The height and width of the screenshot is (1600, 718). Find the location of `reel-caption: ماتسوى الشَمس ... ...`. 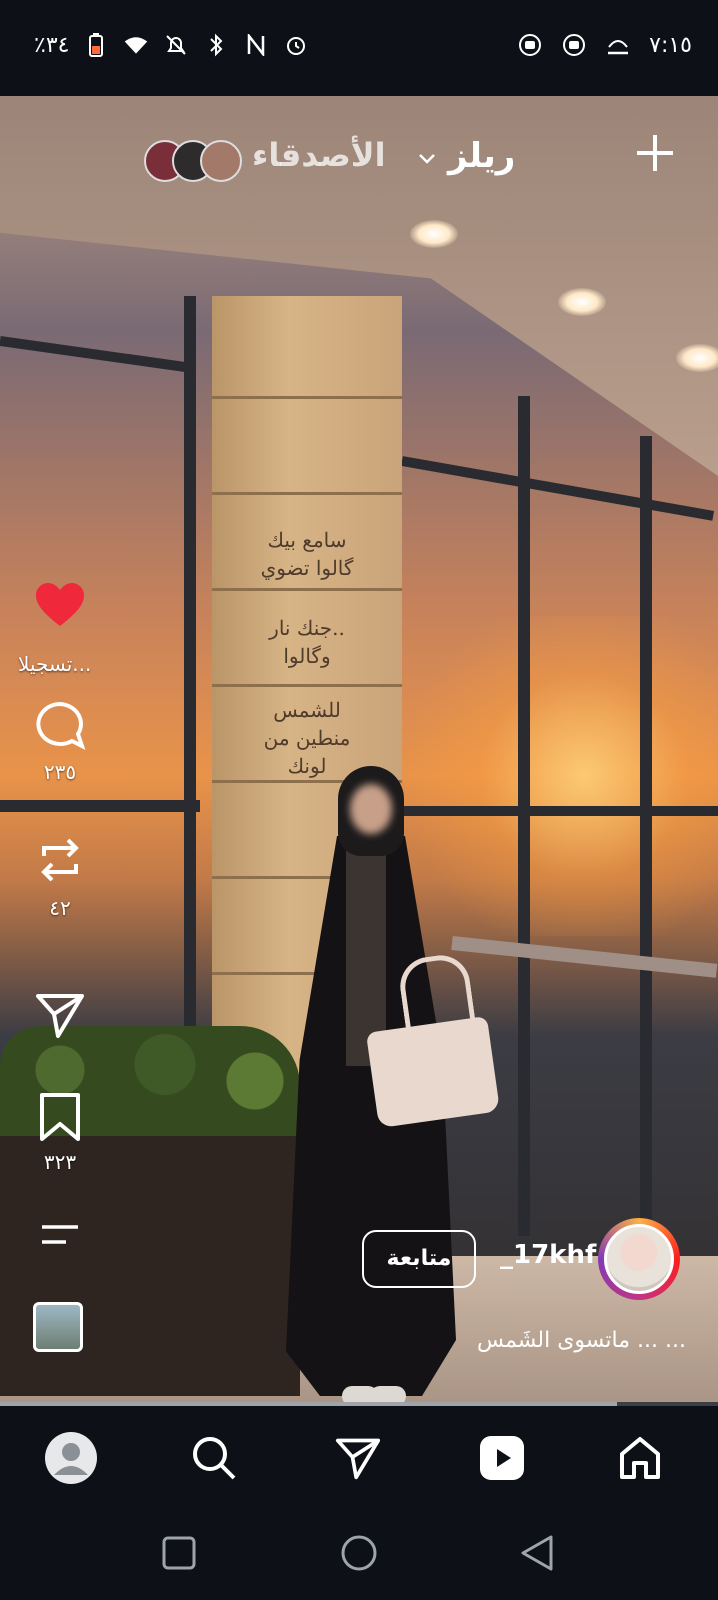

reel-caption: ماتسوى الشَمس ... ... is located at coordinates (581, 1340).